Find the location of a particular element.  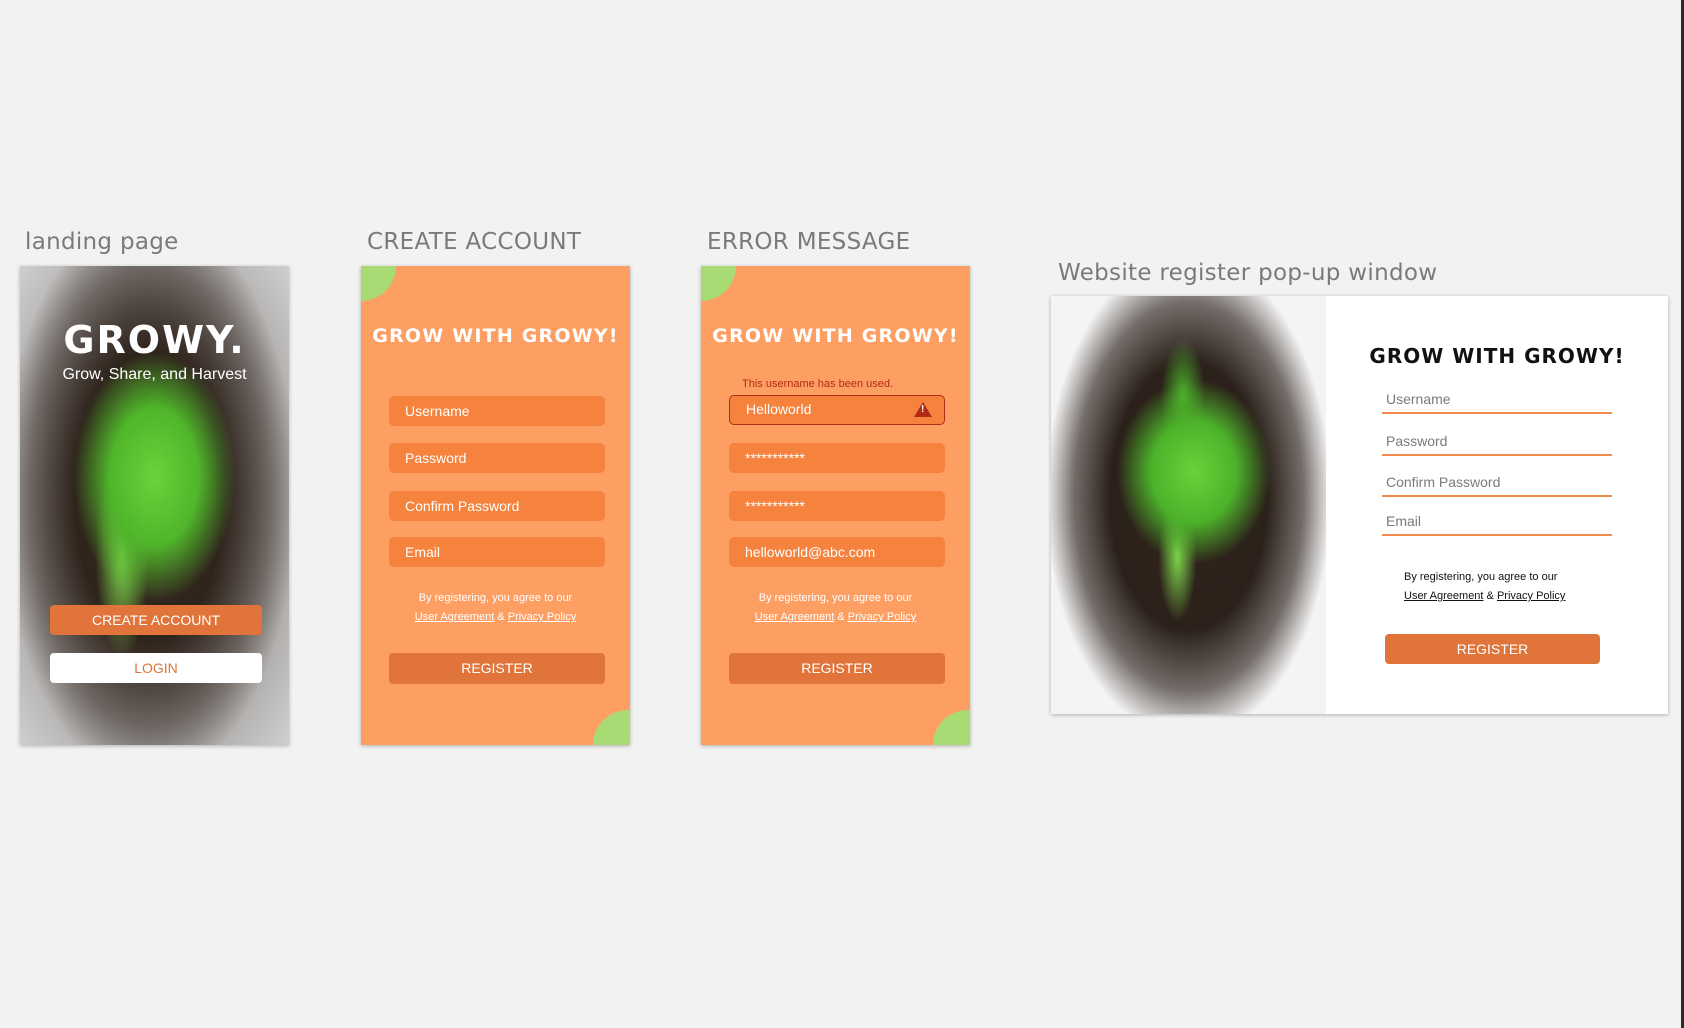

login-button: LOGIN is located at coordinates (156, 668).